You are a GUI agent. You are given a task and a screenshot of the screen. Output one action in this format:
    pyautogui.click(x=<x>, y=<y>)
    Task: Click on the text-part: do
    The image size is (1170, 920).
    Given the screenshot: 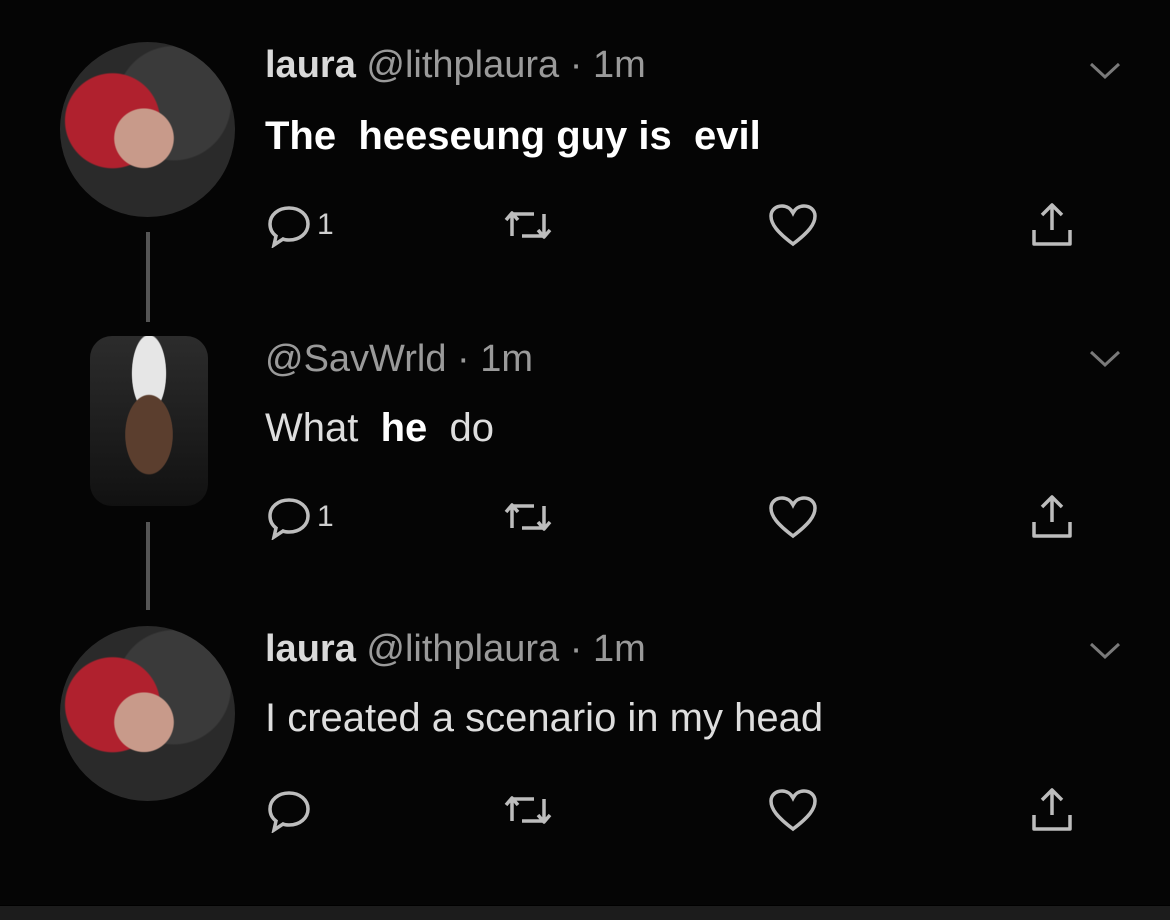 What is the action you would take?
    pyautogui.click(x=472, y=428)
    